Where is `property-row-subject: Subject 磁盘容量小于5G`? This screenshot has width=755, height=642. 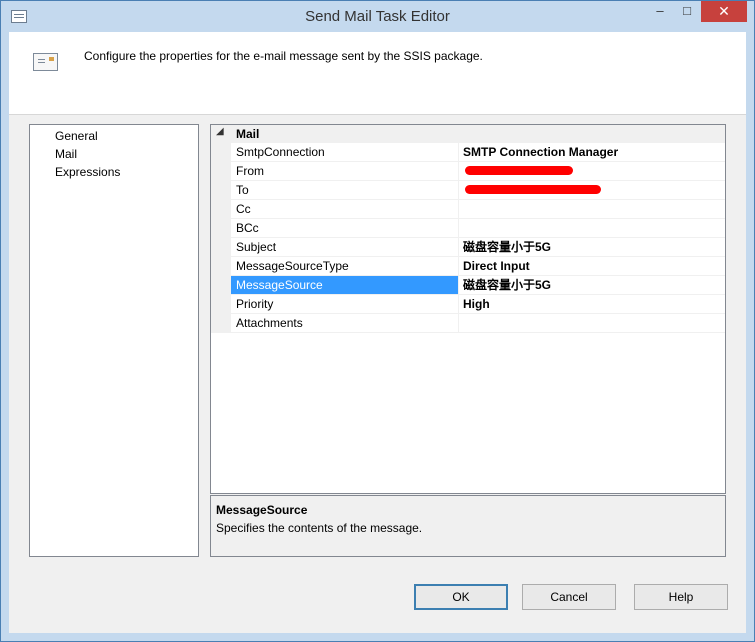 property-row-subject: Subject 磁盘容量小于5G is located at coordinates (478, 247).